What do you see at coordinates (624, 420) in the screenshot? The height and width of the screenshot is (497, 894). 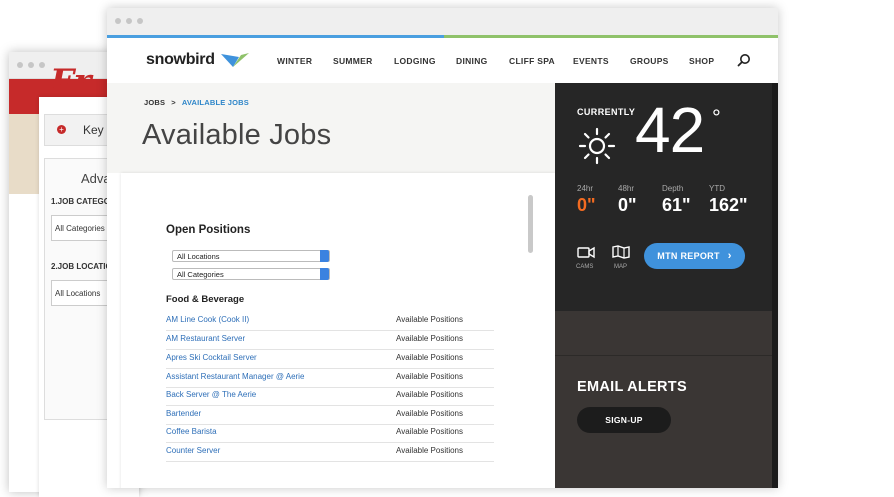 I see `sign-up-button: SIGN-UP` at bounding box center [624, 420].